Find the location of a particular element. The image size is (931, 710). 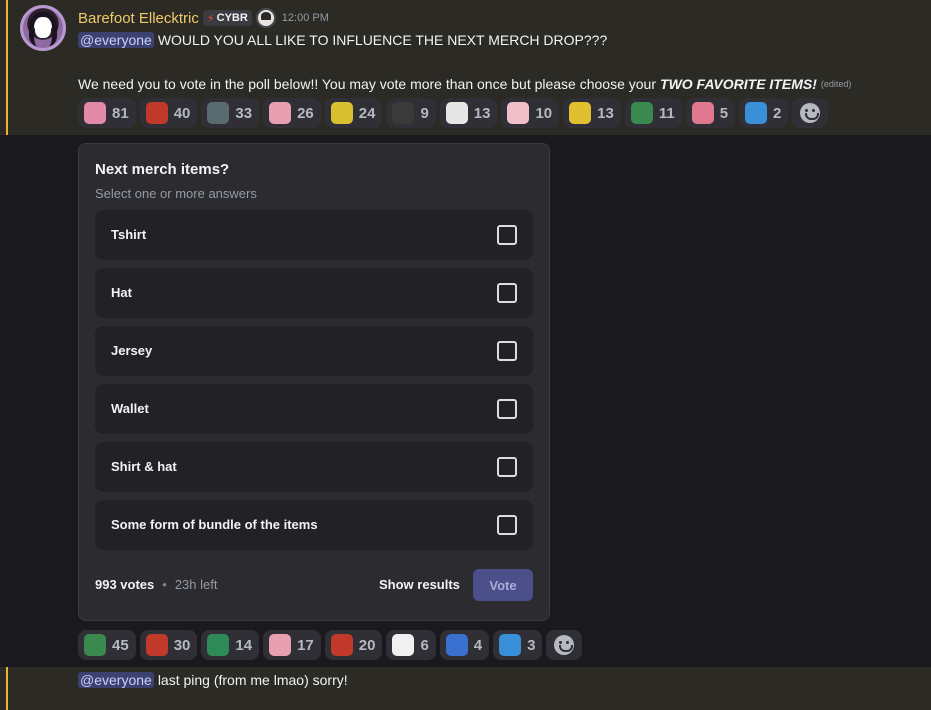

poll-option: Wallet is located at coordinates (314, 409).